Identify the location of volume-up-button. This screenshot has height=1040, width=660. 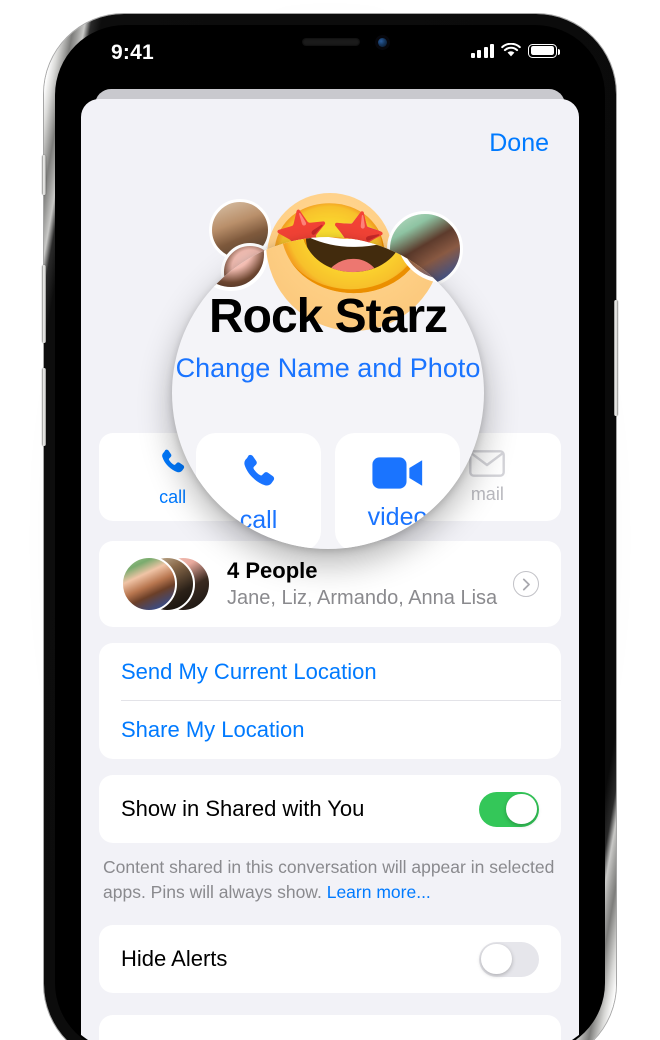
(44, 304).